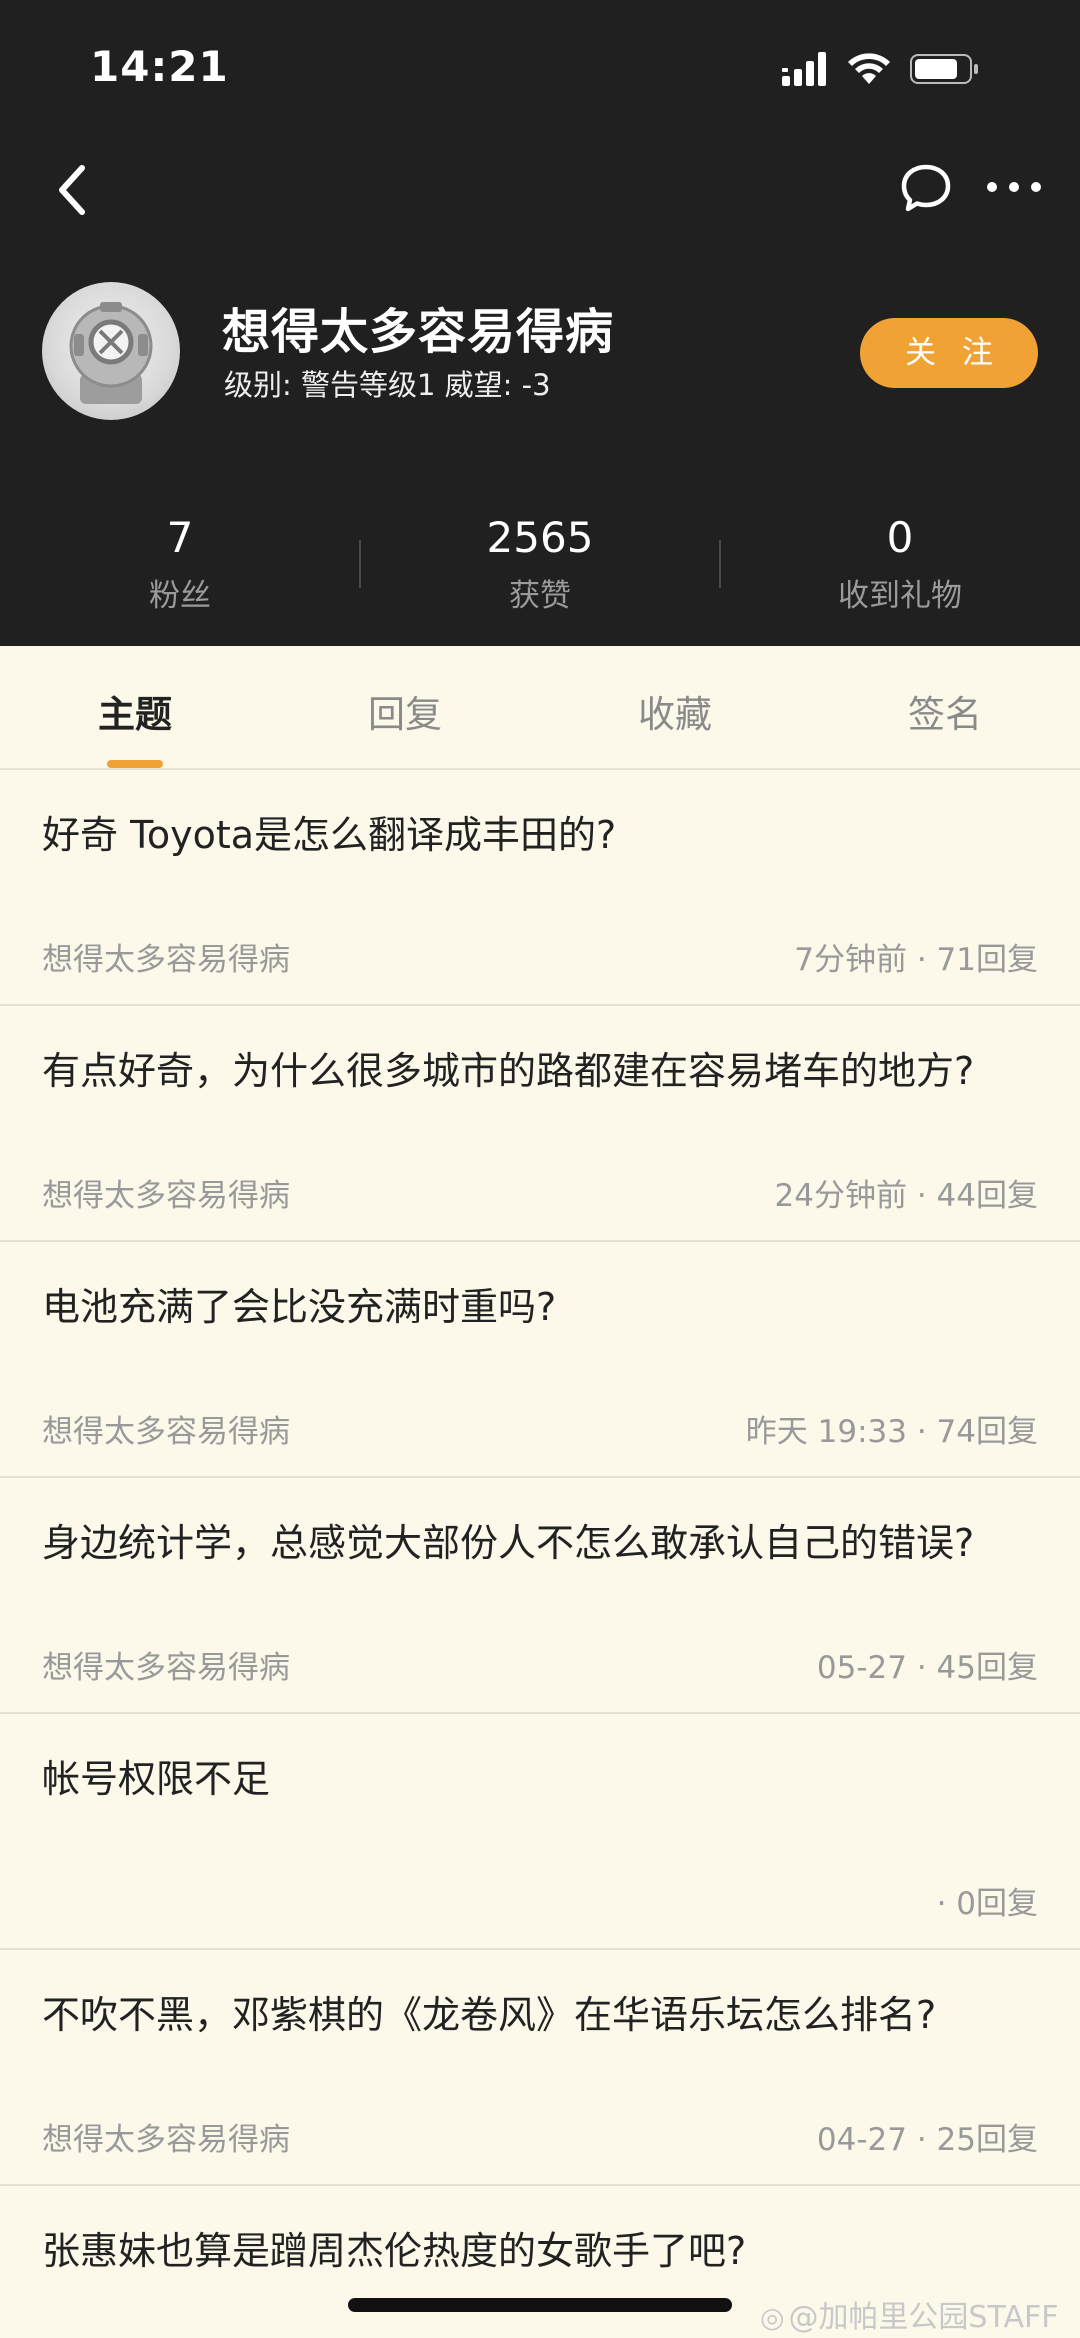 Image resolution: width=1080 pixels, height=2338 pixels. What do you see at coordinates (180, 563) in the screenshot?
I see `stat-fans: 7 粉丝` at bounding box center [180, 563].